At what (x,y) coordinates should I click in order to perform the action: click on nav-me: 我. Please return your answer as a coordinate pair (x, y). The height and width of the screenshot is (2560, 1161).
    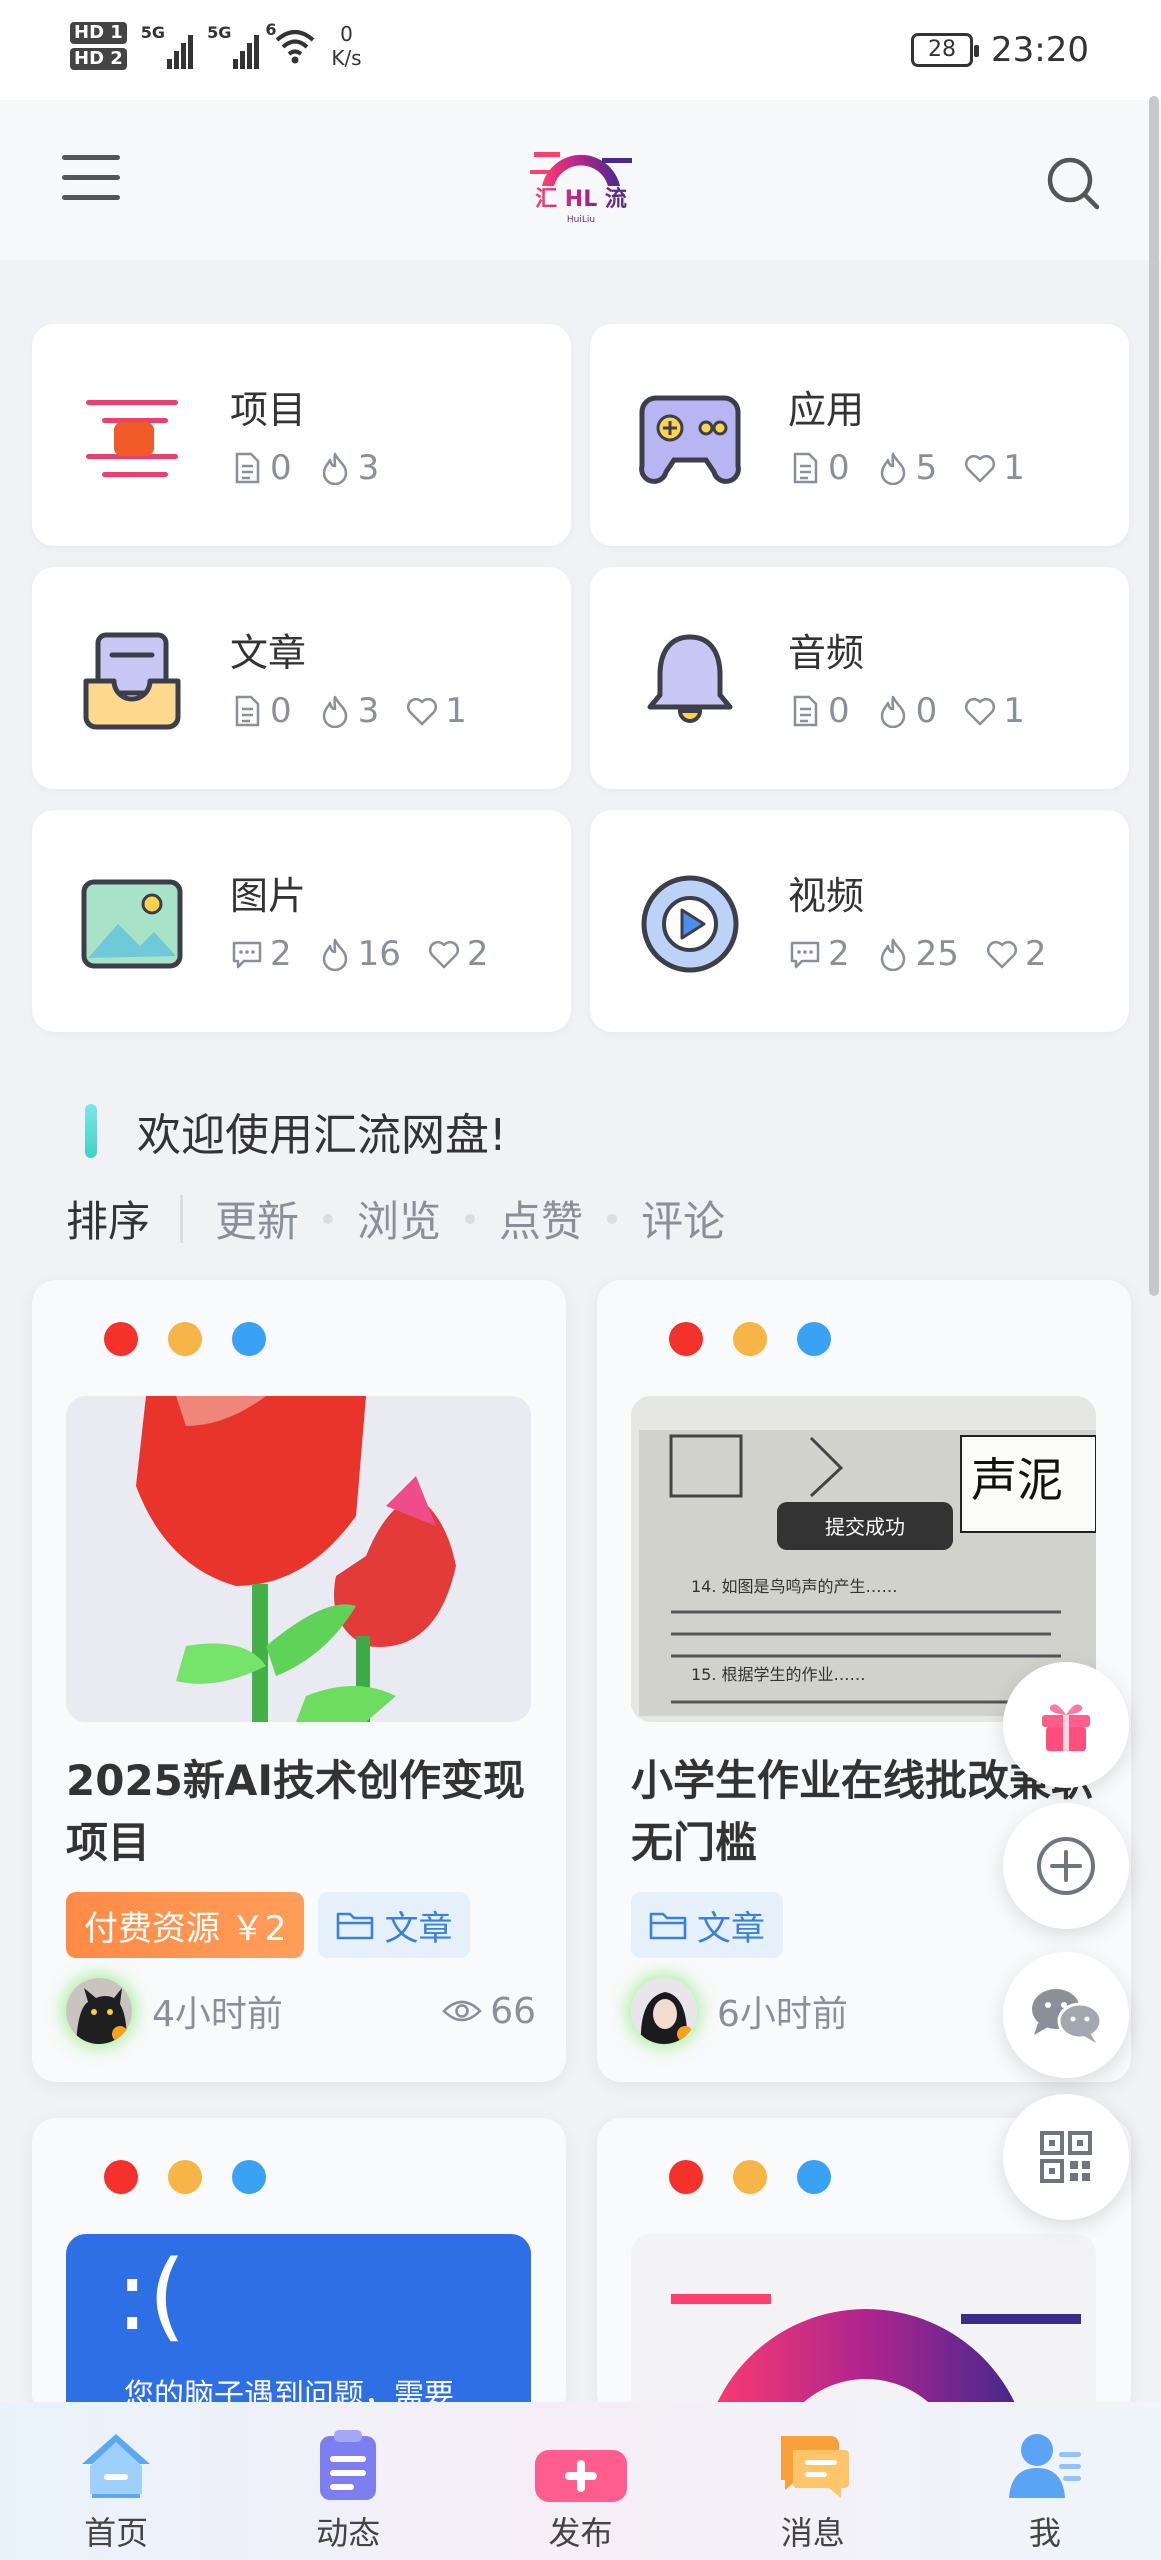
    Looking at the image, I should click on (1045, 2481).